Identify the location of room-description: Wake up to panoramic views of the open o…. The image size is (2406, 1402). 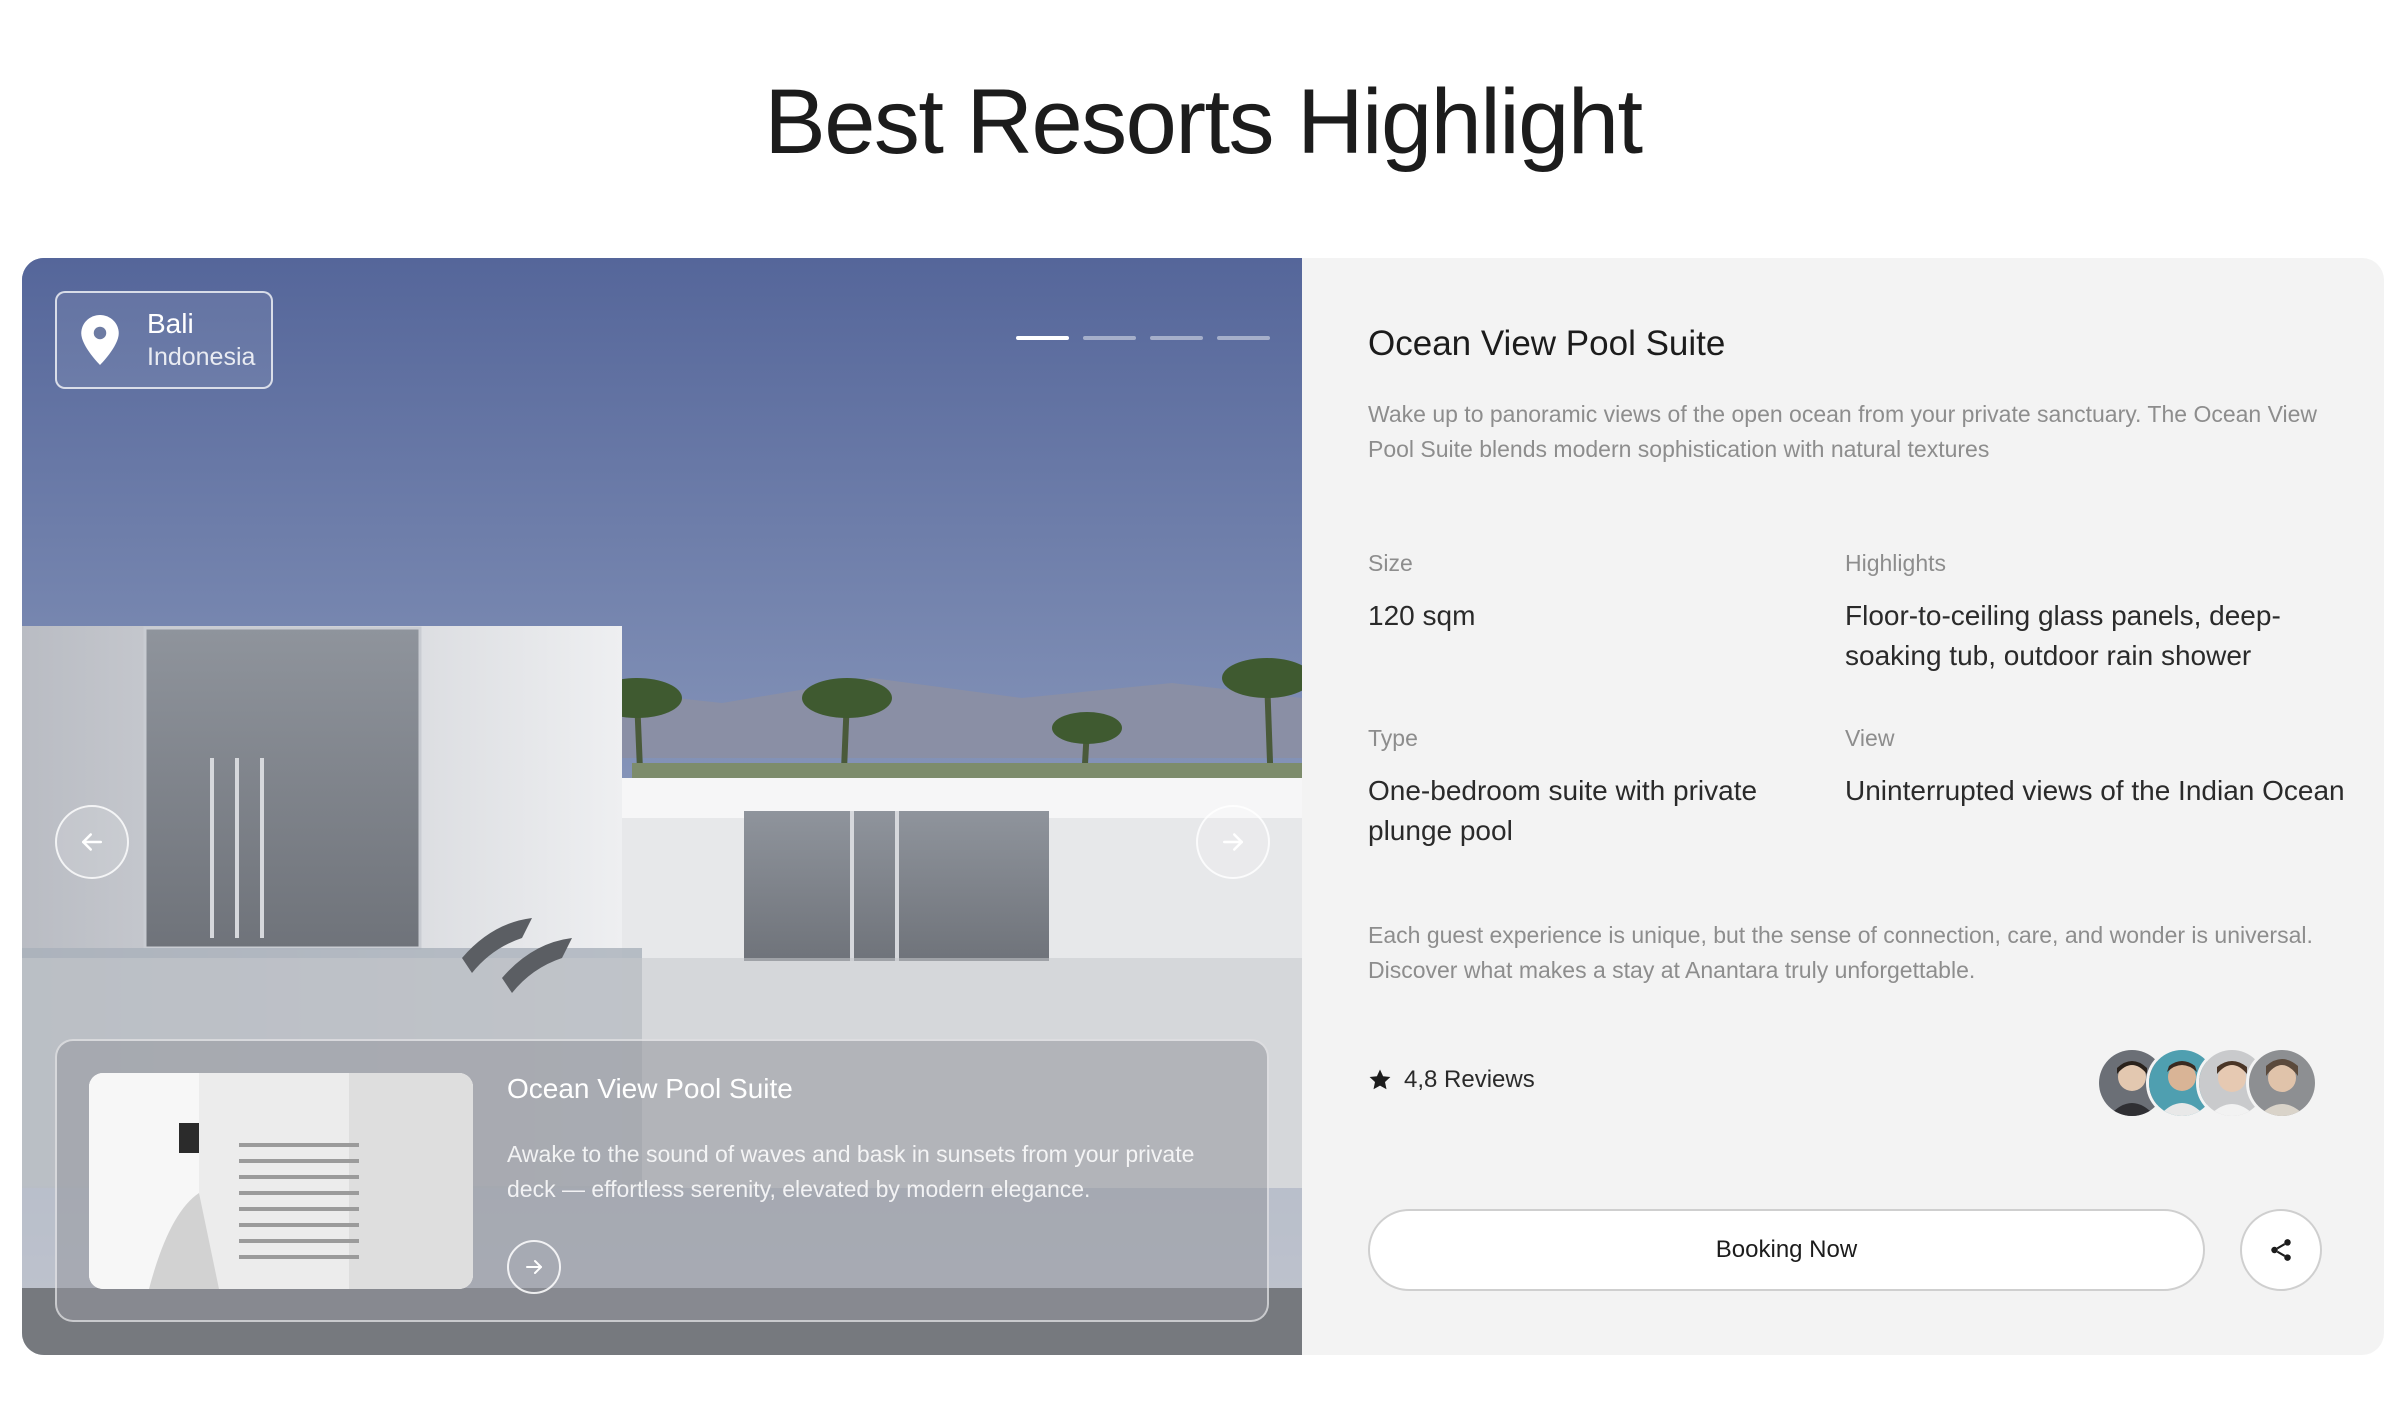
(1843, 431).